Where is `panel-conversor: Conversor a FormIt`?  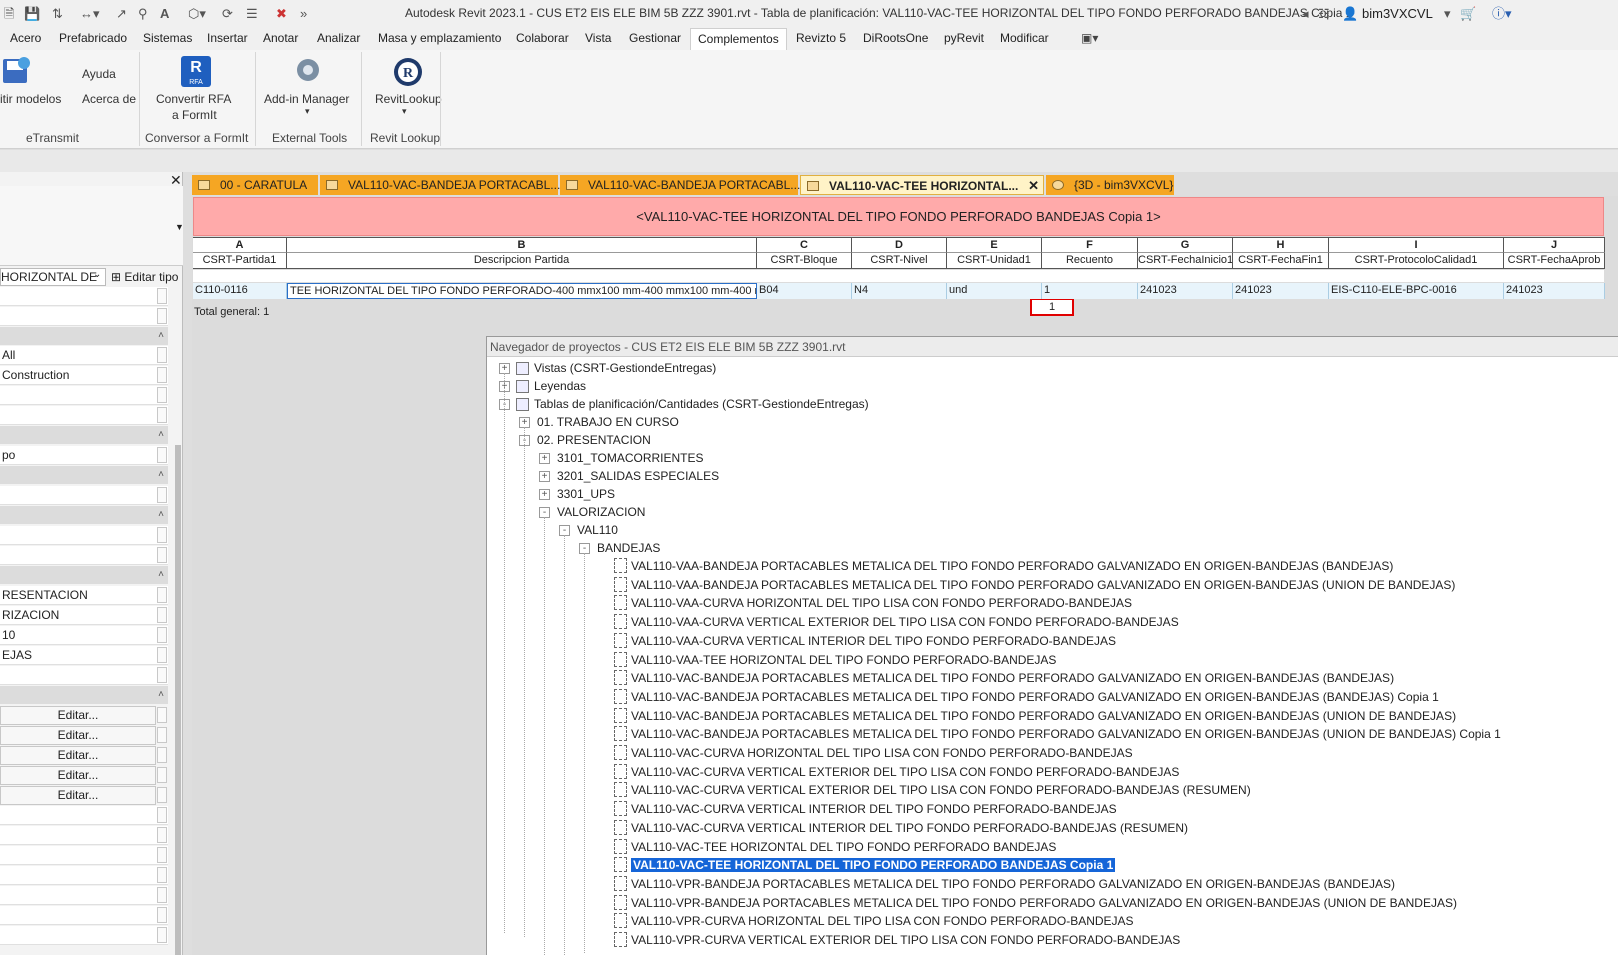
panel-conversor: Conversor a FormIt is located at coordinates (196, 138).